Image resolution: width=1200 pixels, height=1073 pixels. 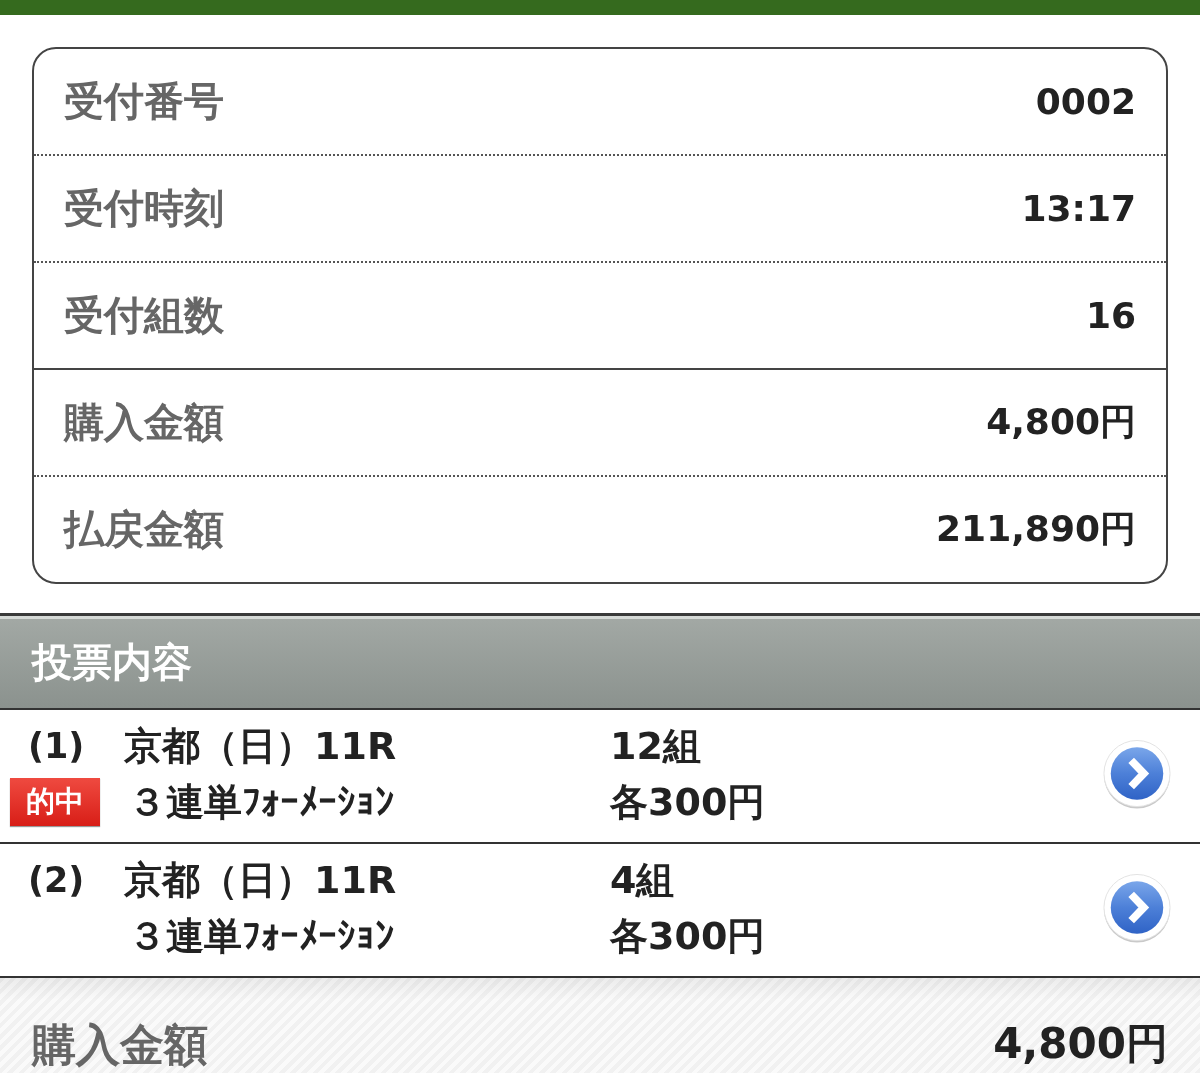 What do you see at coordinates (144, 101) in the screenshot?
I see `receipt-label: 受付番号` at bounding box center [144, 101].